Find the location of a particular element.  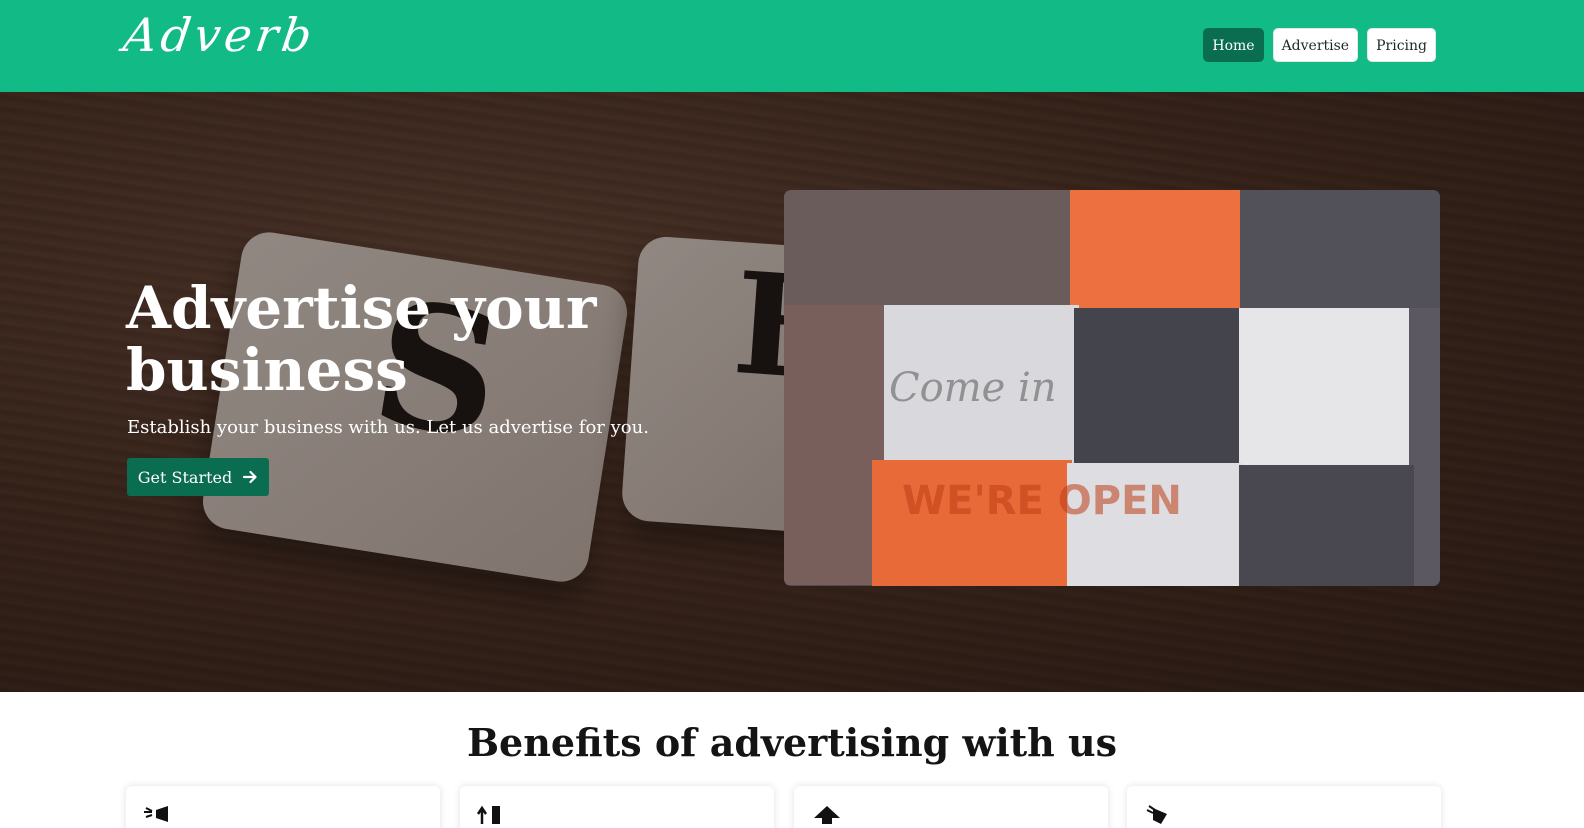

nav-home-button: Home is located at coordinates (1233, 45).